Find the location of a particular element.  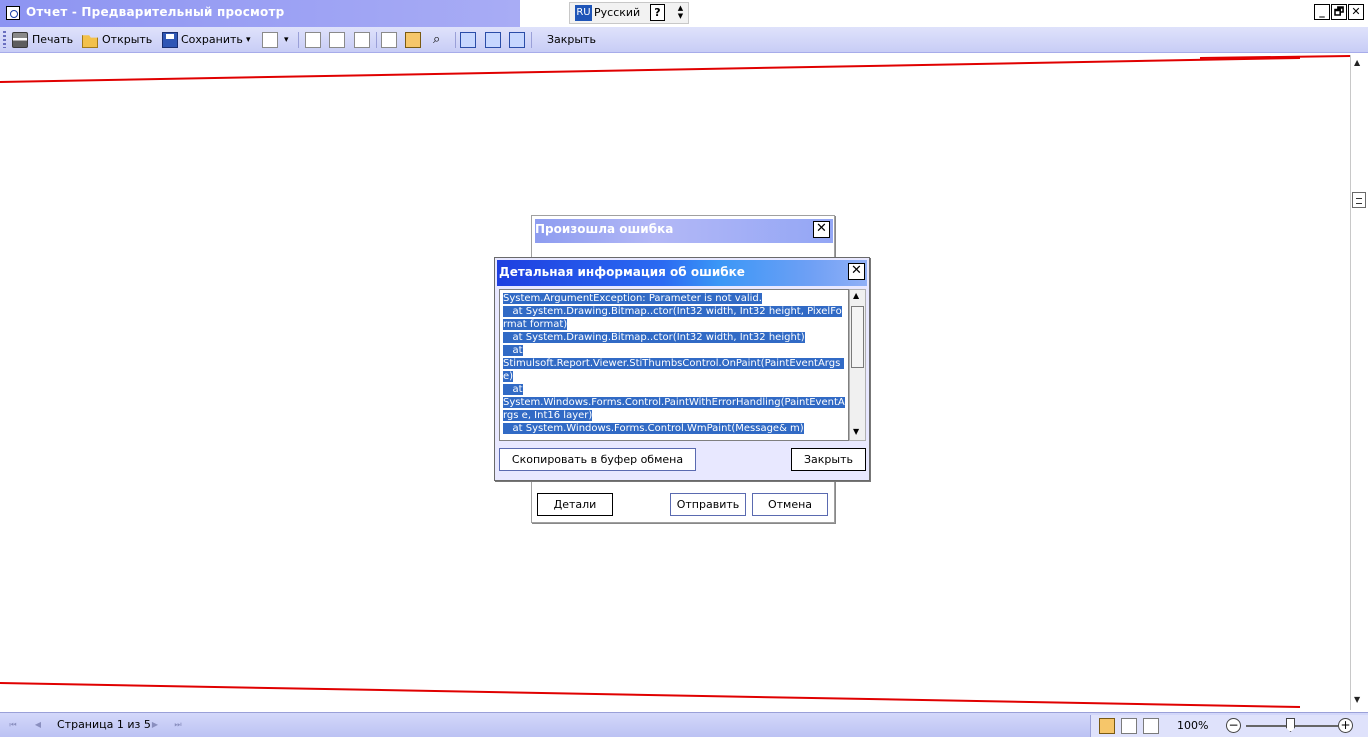

multi-page-icon is located at coordinates (517, 40).